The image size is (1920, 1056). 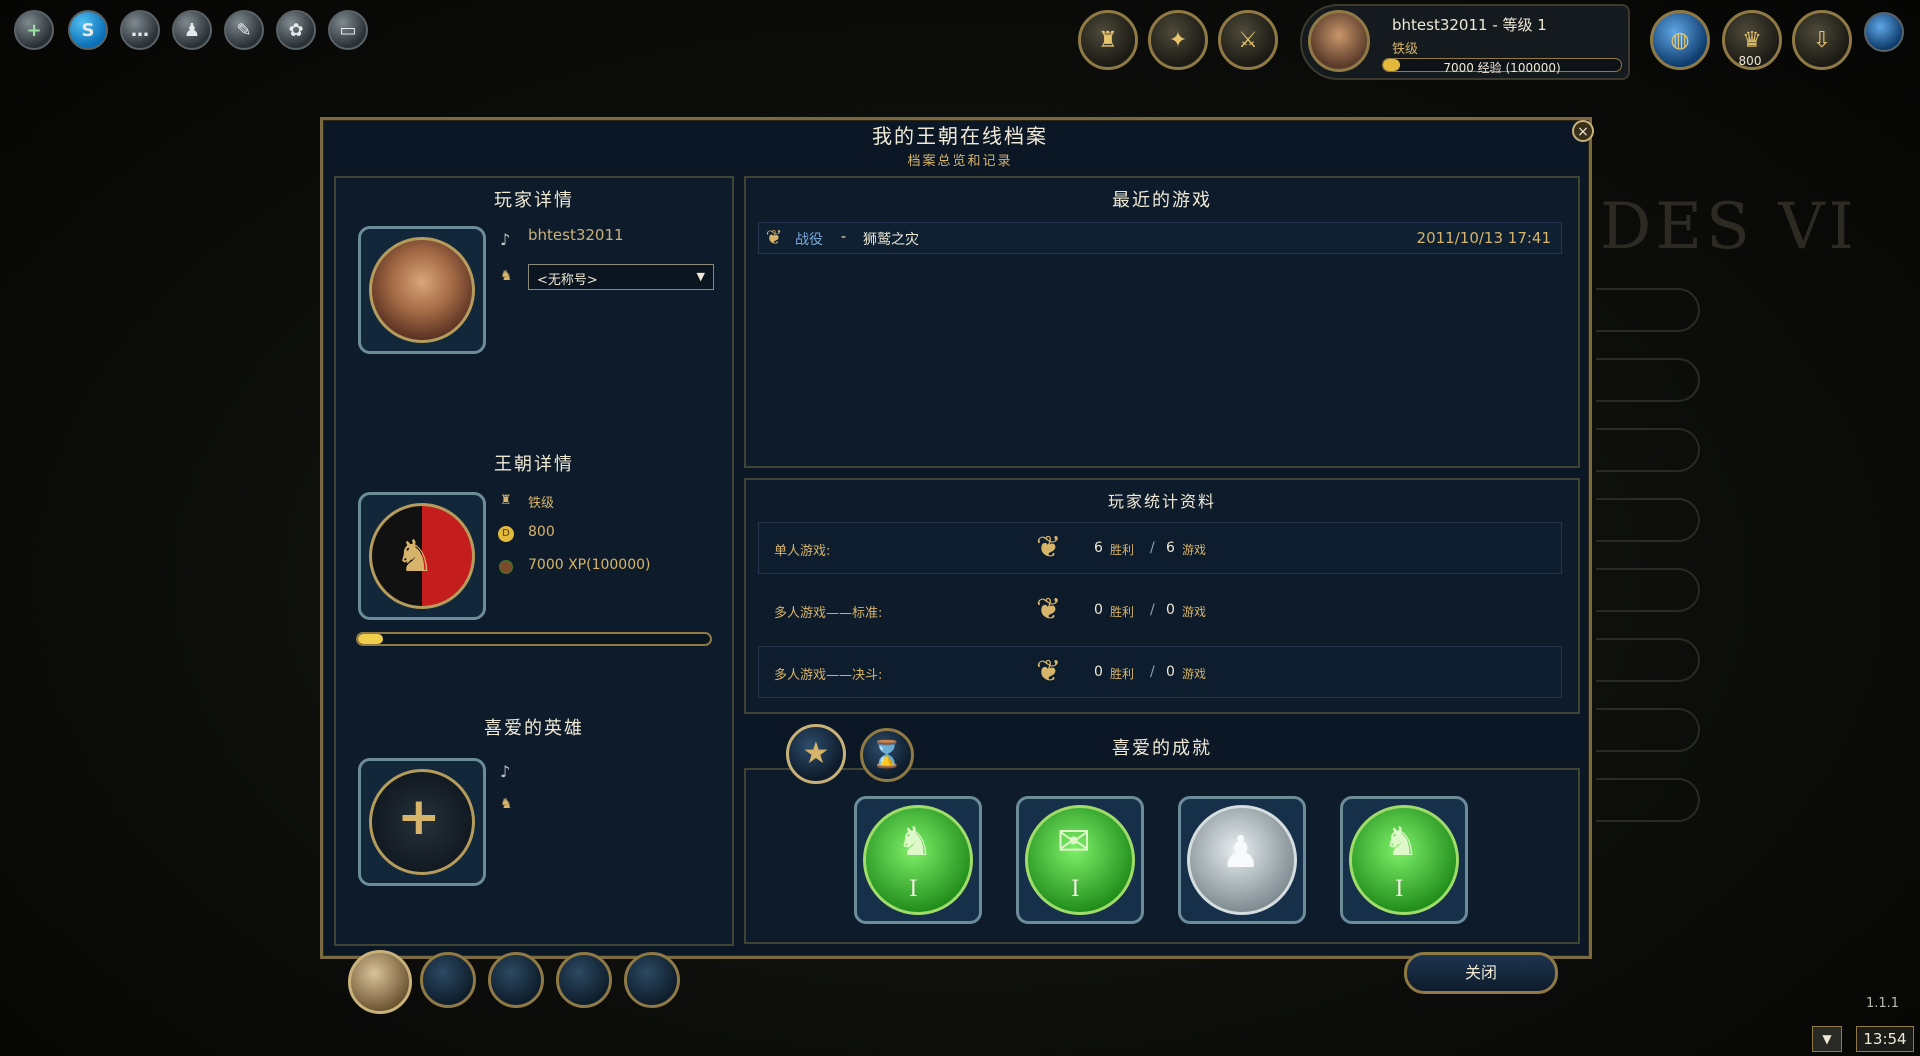 What do you see at coordinates (960, 136) in the screenshot?
I see `dialog-title: 我的王朝在线档案` at bounding box center [960, 136].